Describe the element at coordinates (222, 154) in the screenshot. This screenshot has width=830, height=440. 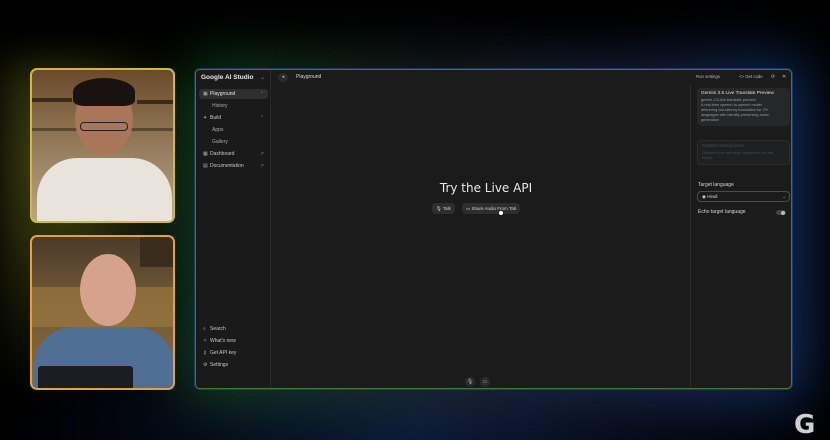
I see `sidebar-item-label: Dashboard` at that location.